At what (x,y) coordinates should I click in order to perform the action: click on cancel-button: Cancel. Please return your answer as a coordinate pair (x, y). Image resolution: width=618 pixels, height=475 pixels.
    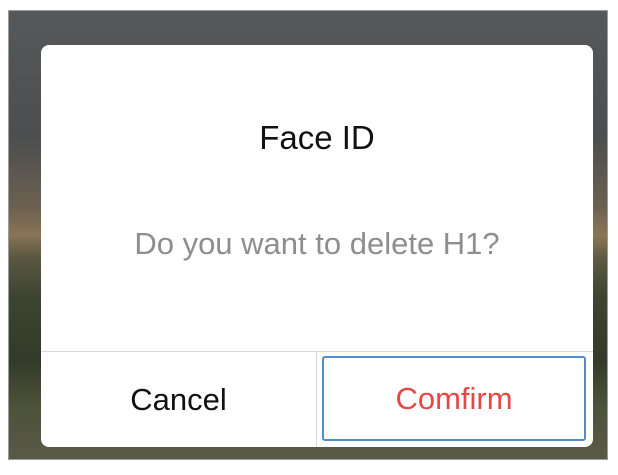
    Looking at the image, I should click on (178, 399).